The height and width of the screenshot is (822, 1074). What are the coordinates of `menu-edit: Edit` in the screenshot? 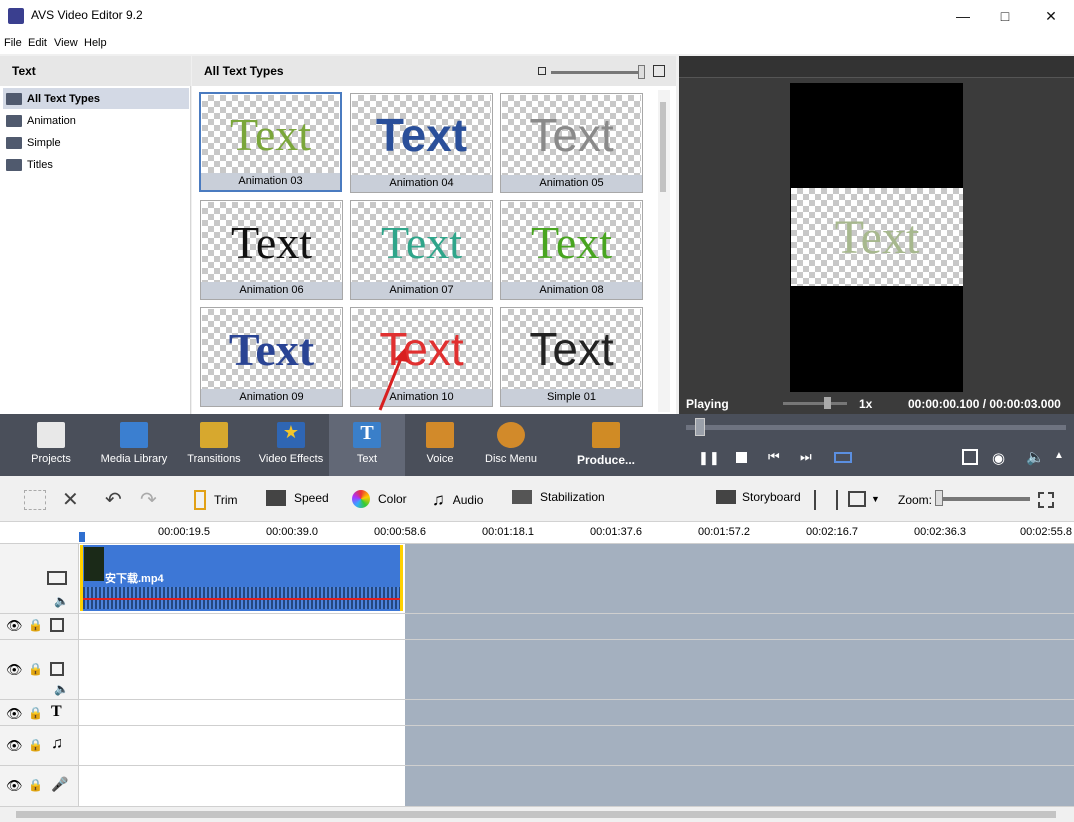 It's located at (37, 43).